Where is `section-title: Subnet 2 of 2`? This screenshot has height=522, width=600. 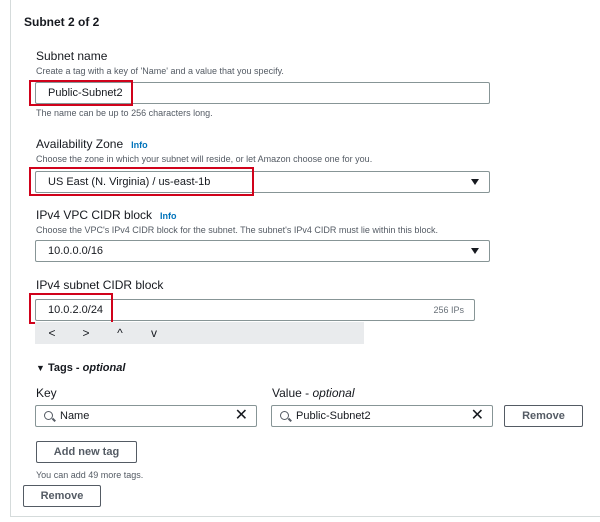
section-title: Subnet 2 of 2 is located at coordinates (62, 22).